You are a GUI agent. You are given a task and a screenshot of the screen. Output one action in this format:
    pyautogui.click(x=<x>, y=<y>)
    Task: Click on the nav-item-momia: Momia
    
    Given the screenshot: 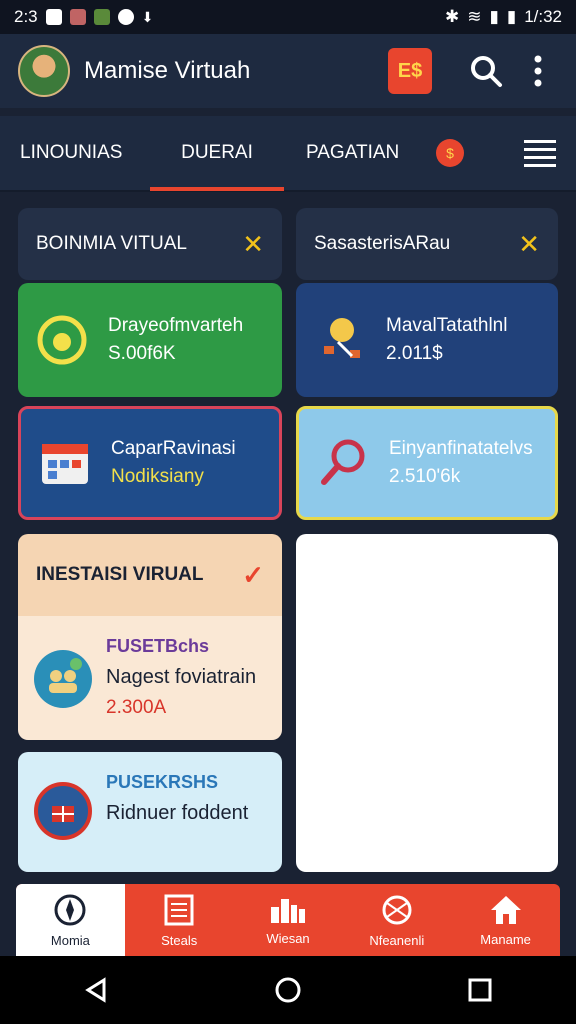 What is the action you would take?
    pyautogui.click(x=70, y=920)
    